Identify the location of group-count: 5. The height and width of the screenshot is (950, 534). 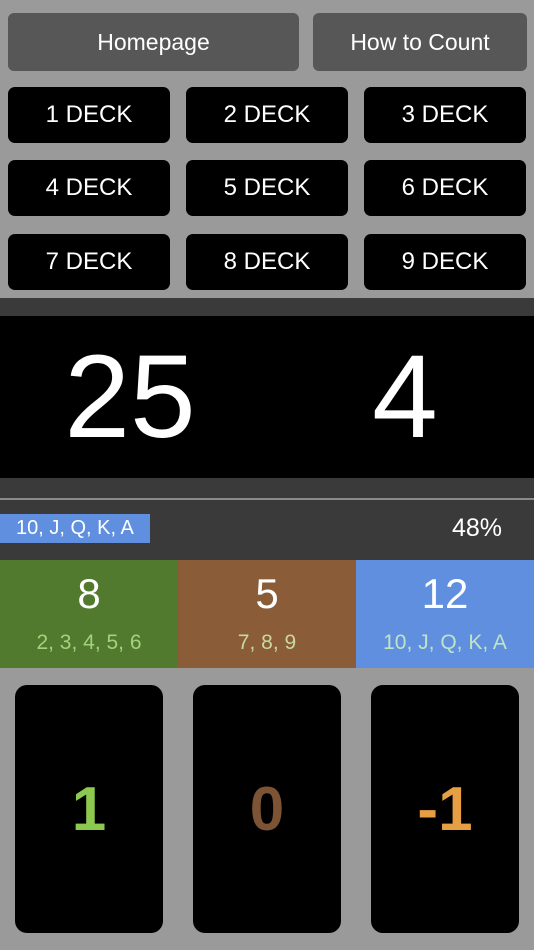
(267, 593).